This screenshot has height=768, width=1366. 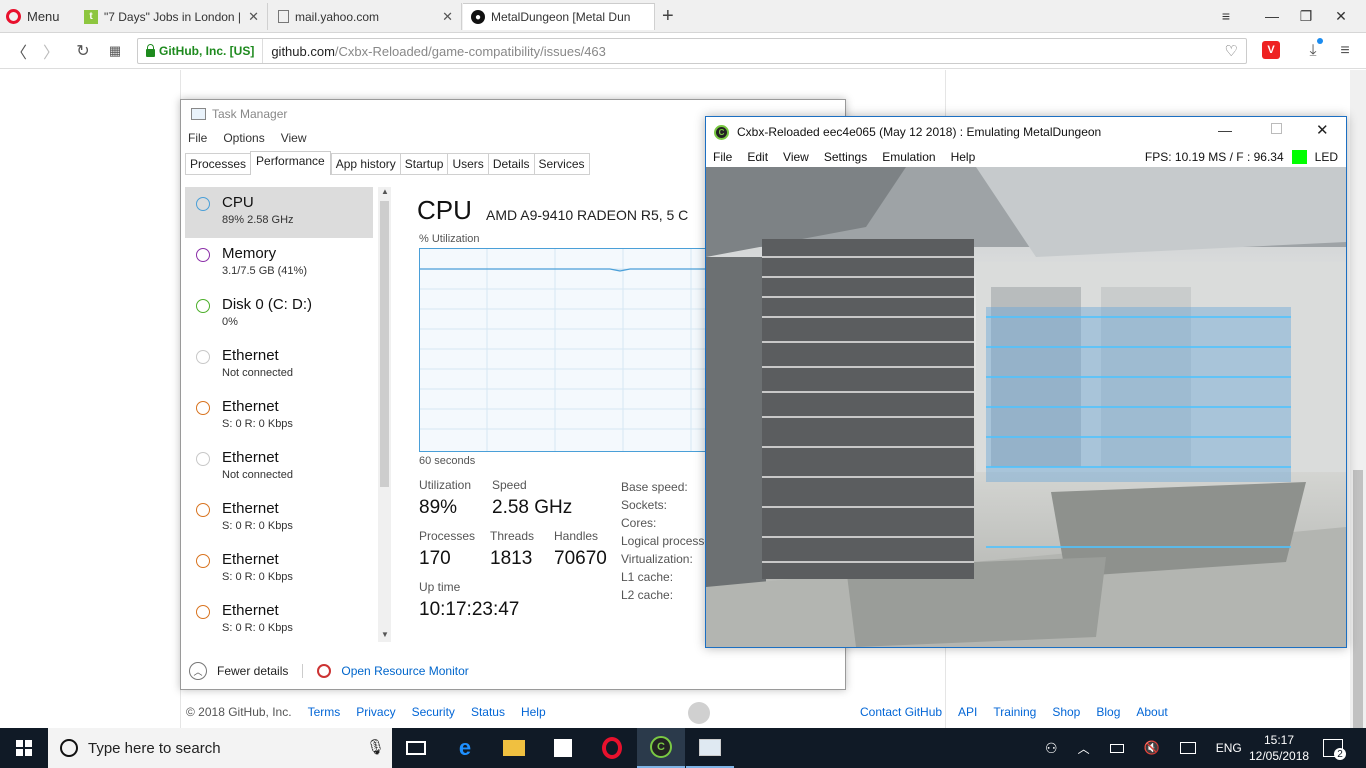 I want to click on fewer-details-link: Fewer details, so click(x=252, y=671).